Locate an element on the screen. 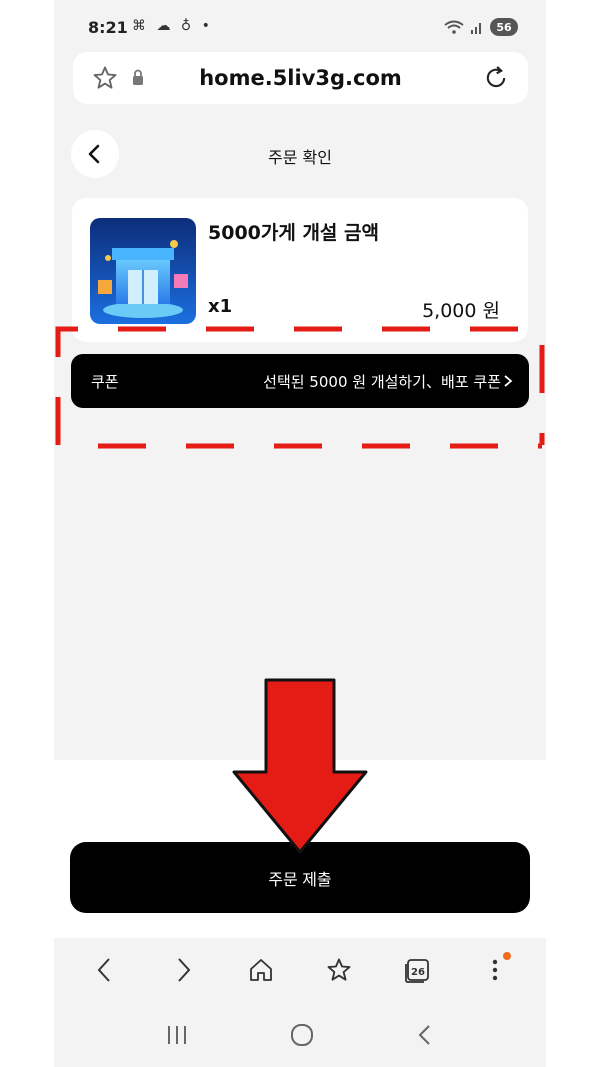 The image size is (600, 1067). bookmark-star-icon is located at coordinates (339, 969).